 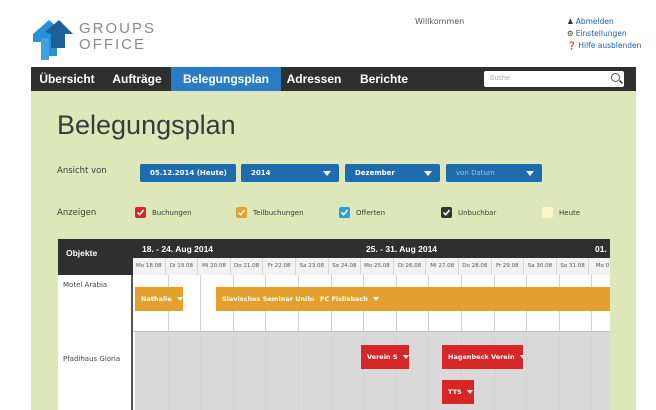 I want to click on object-name: Pfadihaus Gloria, so click(x=91, y=359).